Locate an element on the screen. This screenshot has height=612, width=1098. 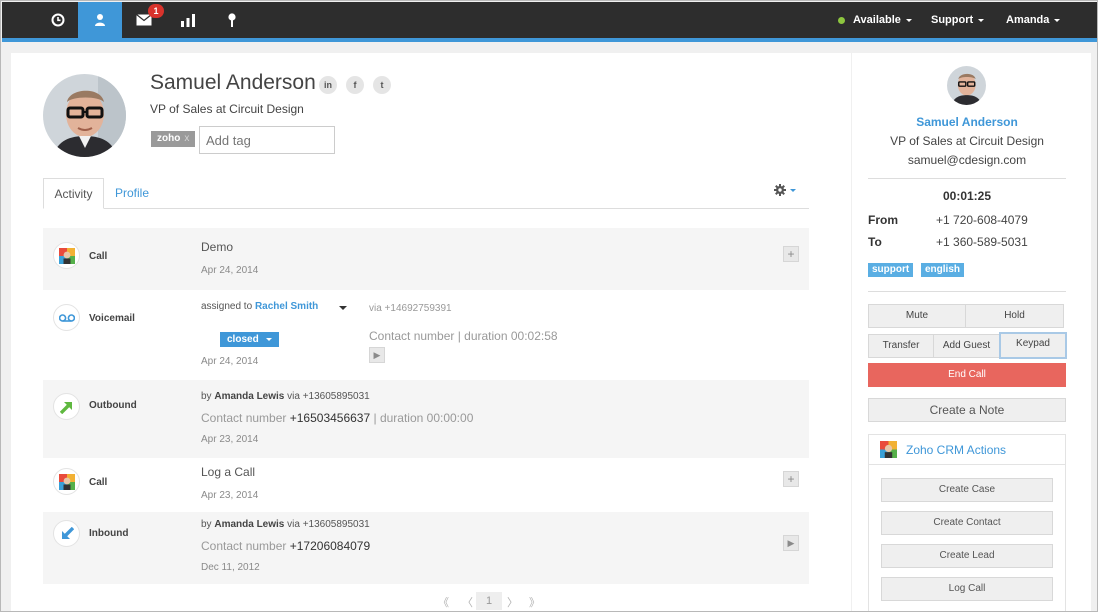
mute-button: Mute is located at coordinates (917, 316).